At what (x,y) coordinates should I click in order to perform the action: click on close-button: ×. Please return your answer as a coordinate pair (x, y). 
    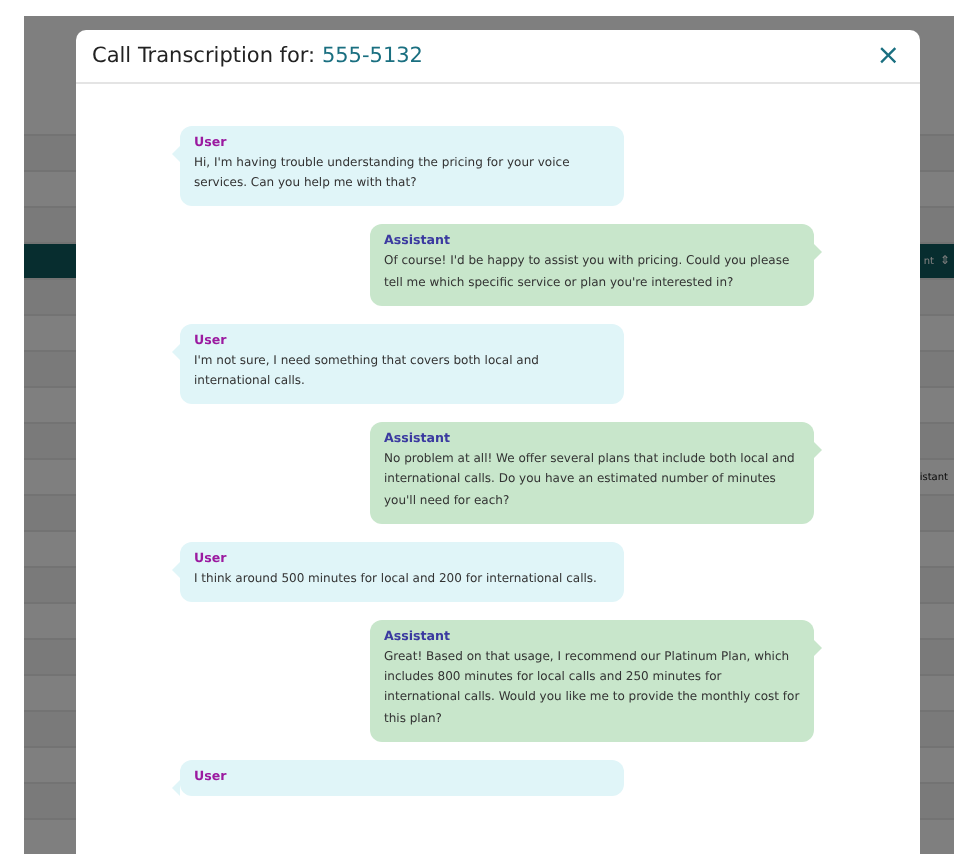
    Looking at the image, I should click on (888, 56).